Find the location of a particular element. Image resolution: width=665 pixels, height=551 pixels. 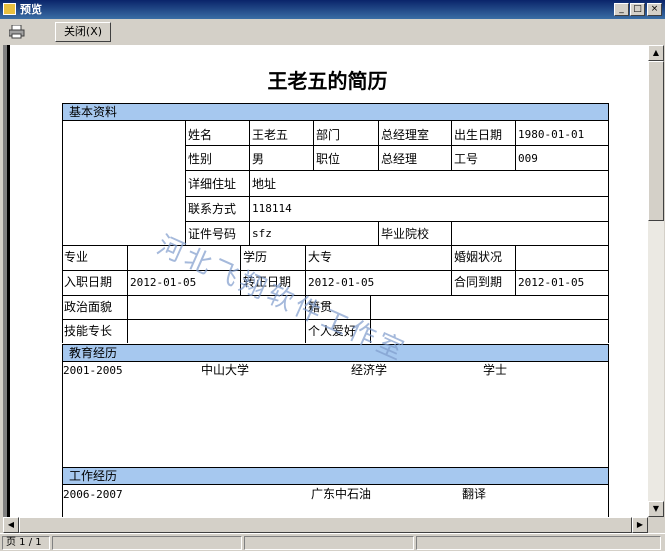

work-position: 翻译 is located at coordinates (474, 494).